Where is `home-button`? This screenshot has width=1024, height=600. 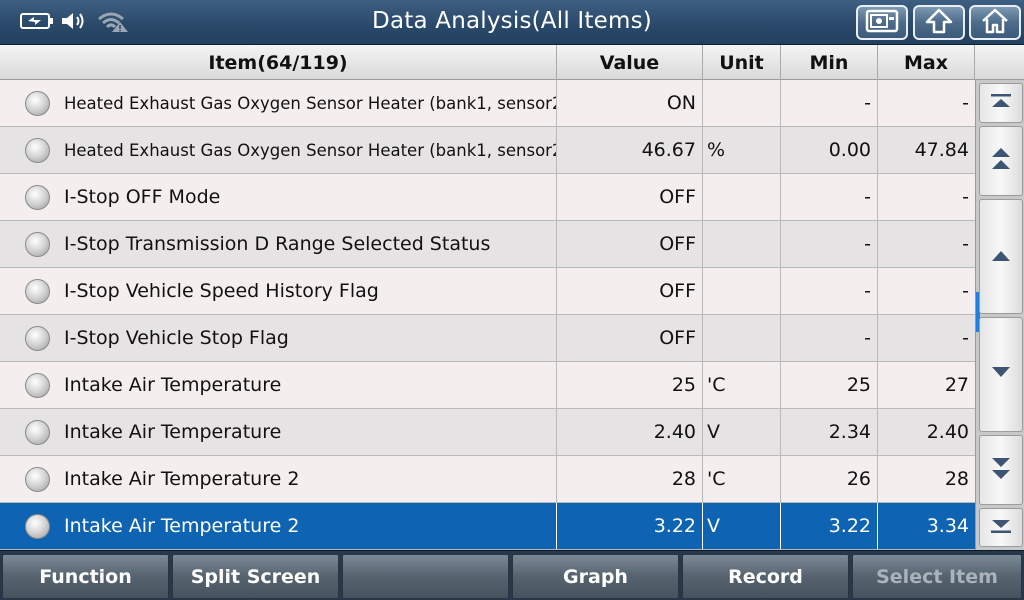
home-button is located at coordinates (995, 22).